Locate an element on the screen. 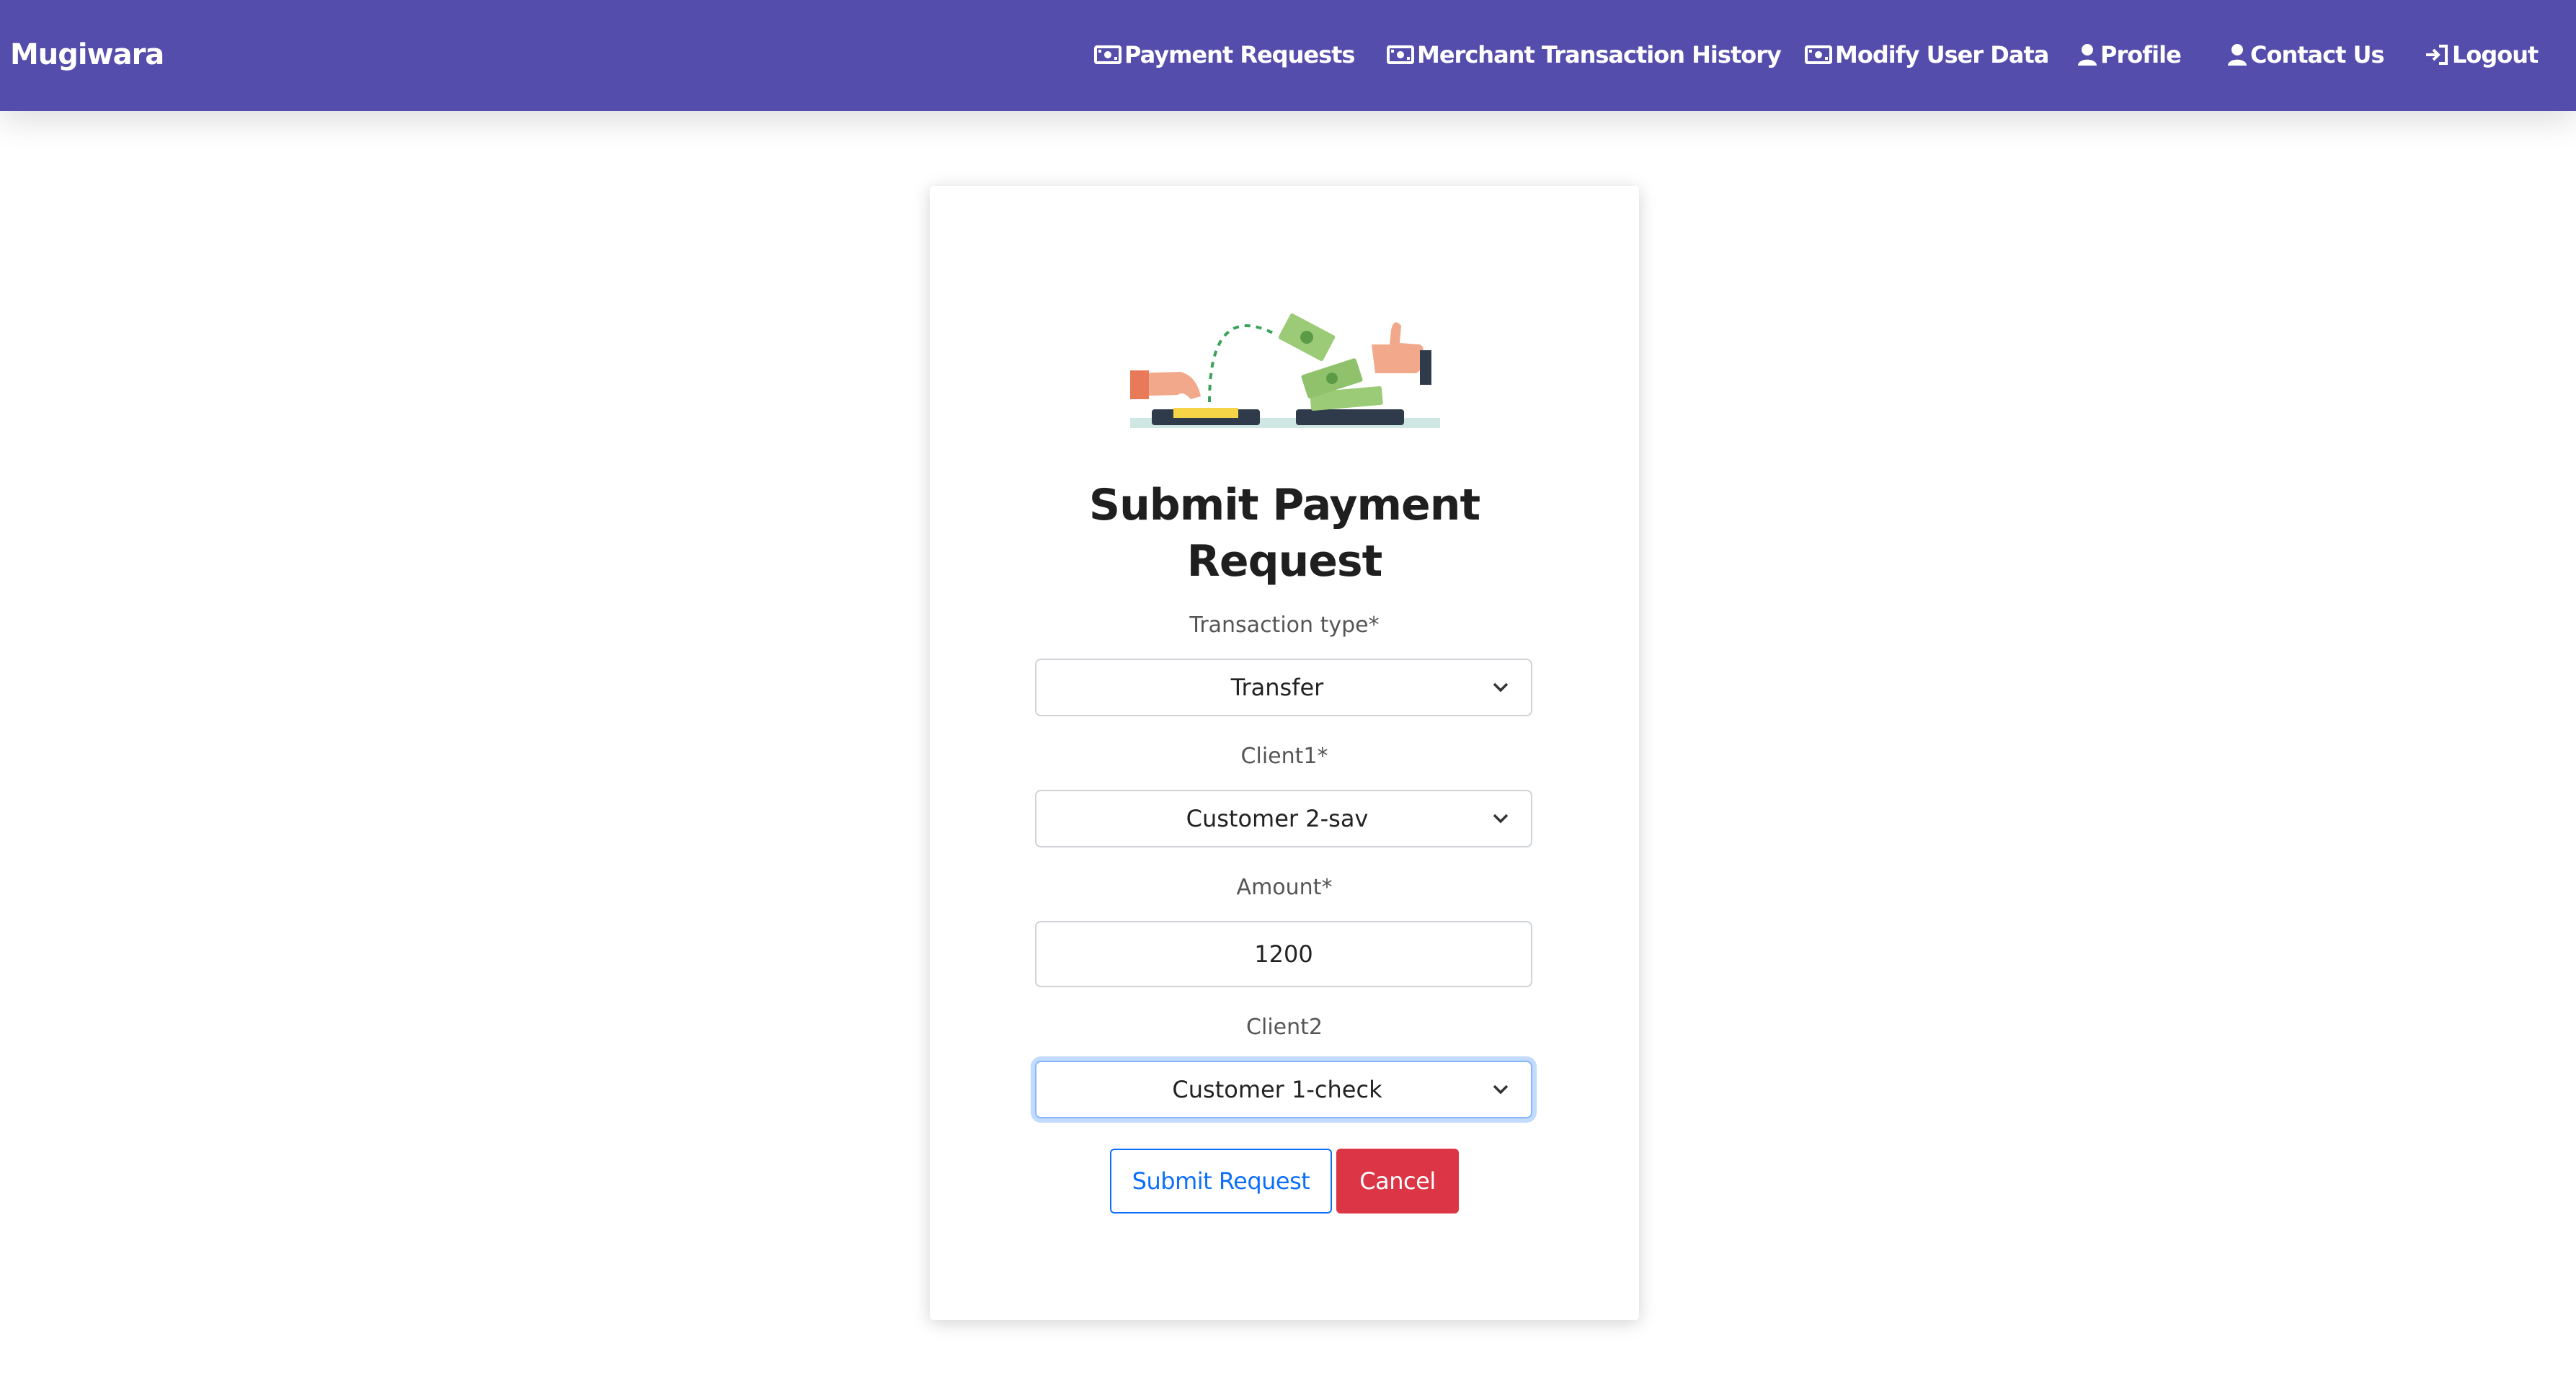  nav-payment-requests: Payment Requests is located at coordinates (1224, 54).